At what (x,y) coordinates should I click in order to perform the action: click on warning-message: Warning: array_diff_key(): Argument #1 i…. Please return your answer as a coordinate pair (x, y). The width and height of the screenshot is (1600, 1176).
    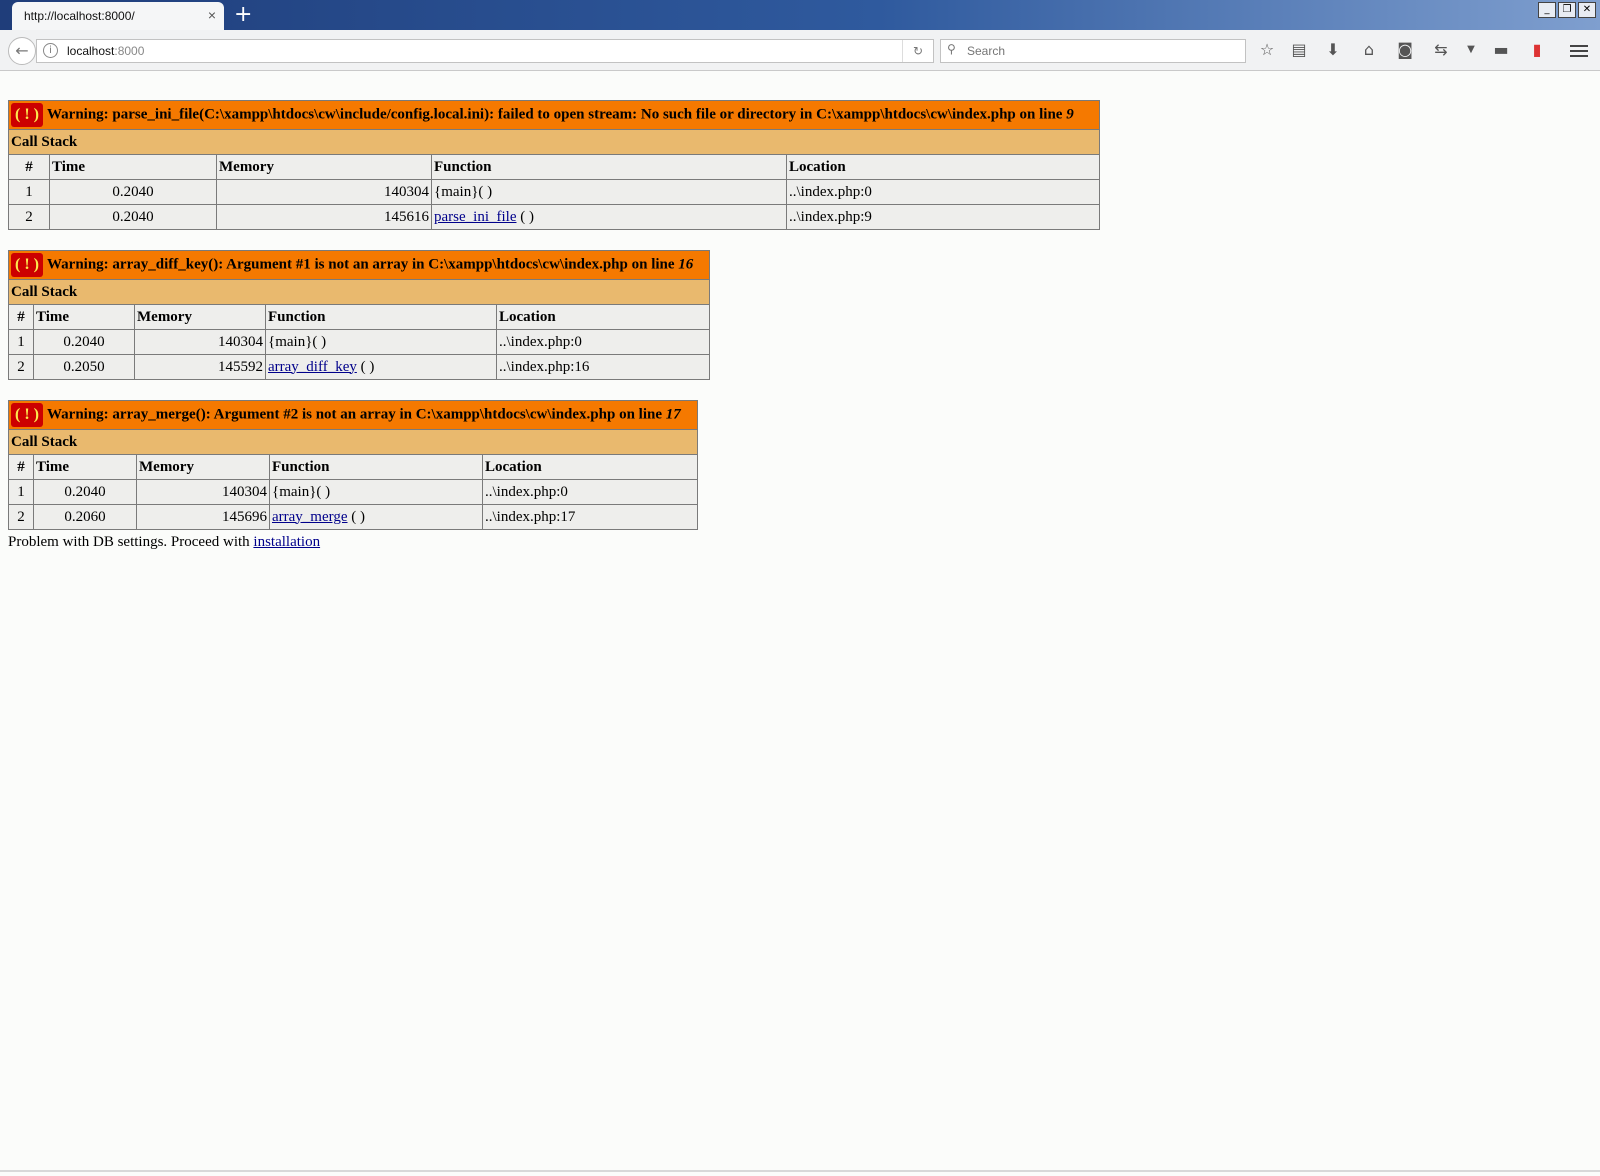
    Looking at the image, I should click on (363, 264).